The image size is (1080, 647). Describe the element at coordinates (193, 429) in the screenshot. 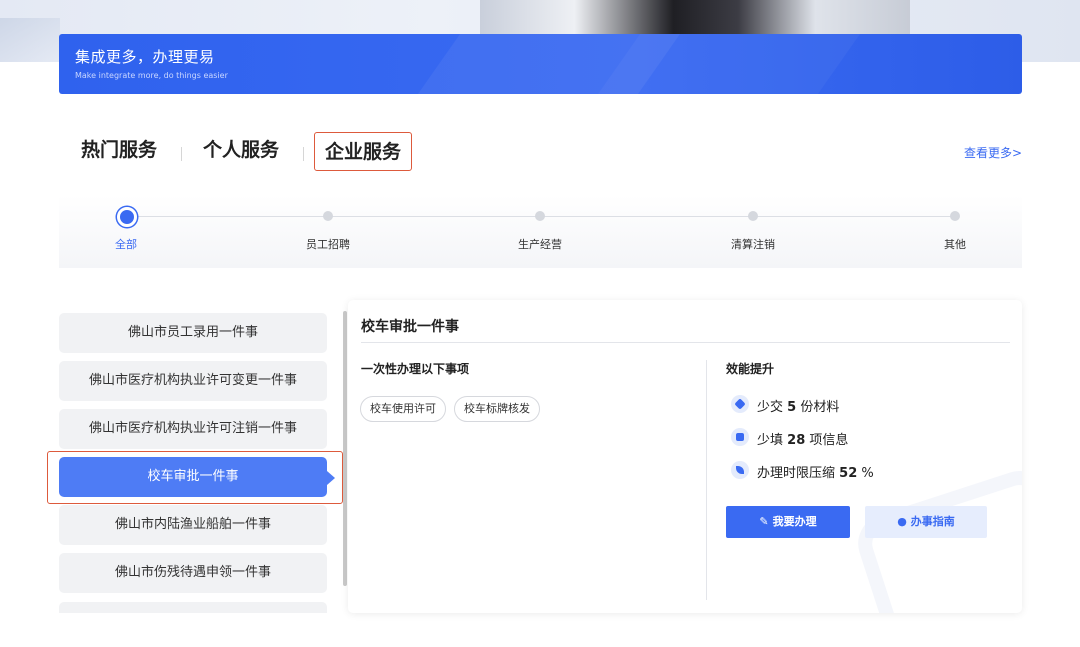

I see `list-item: 佛山市医疗机构执业许可注销一件事` at that location.